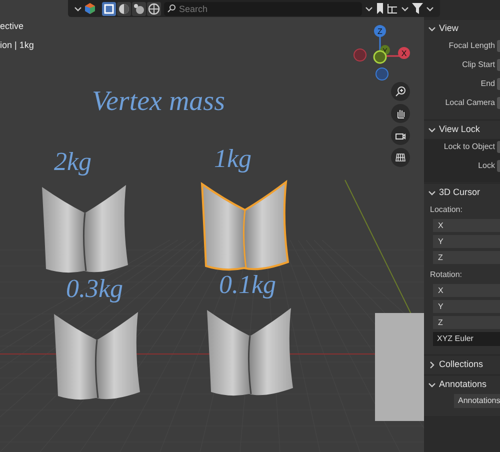 The image size is (500, 452). What do you see at coordinates (462, 365) in the screenshot?
I see `panel-header: Collections` at bounding box center [462, 365].